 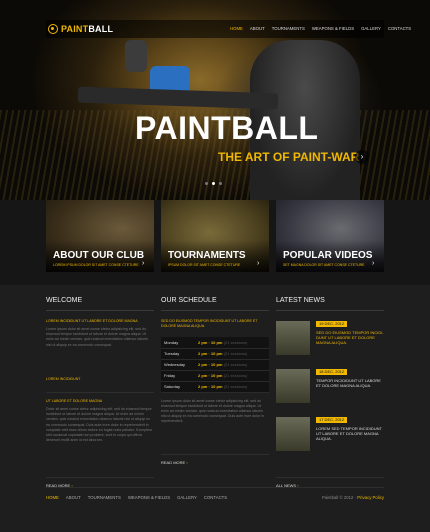 What do you see at coordinates (104, 497) in the screenshot?
I see `footer-nav-tournaments: TOURNAMENTS` at bounding box center [104, 497].